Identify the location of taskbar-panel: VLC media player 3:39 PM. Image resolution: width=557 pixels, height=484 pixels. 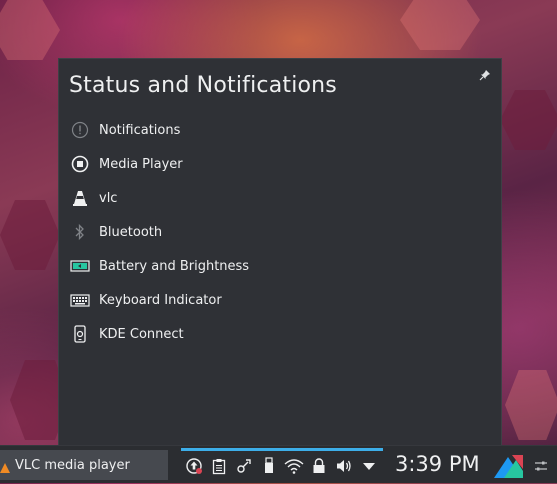
(278, 464).